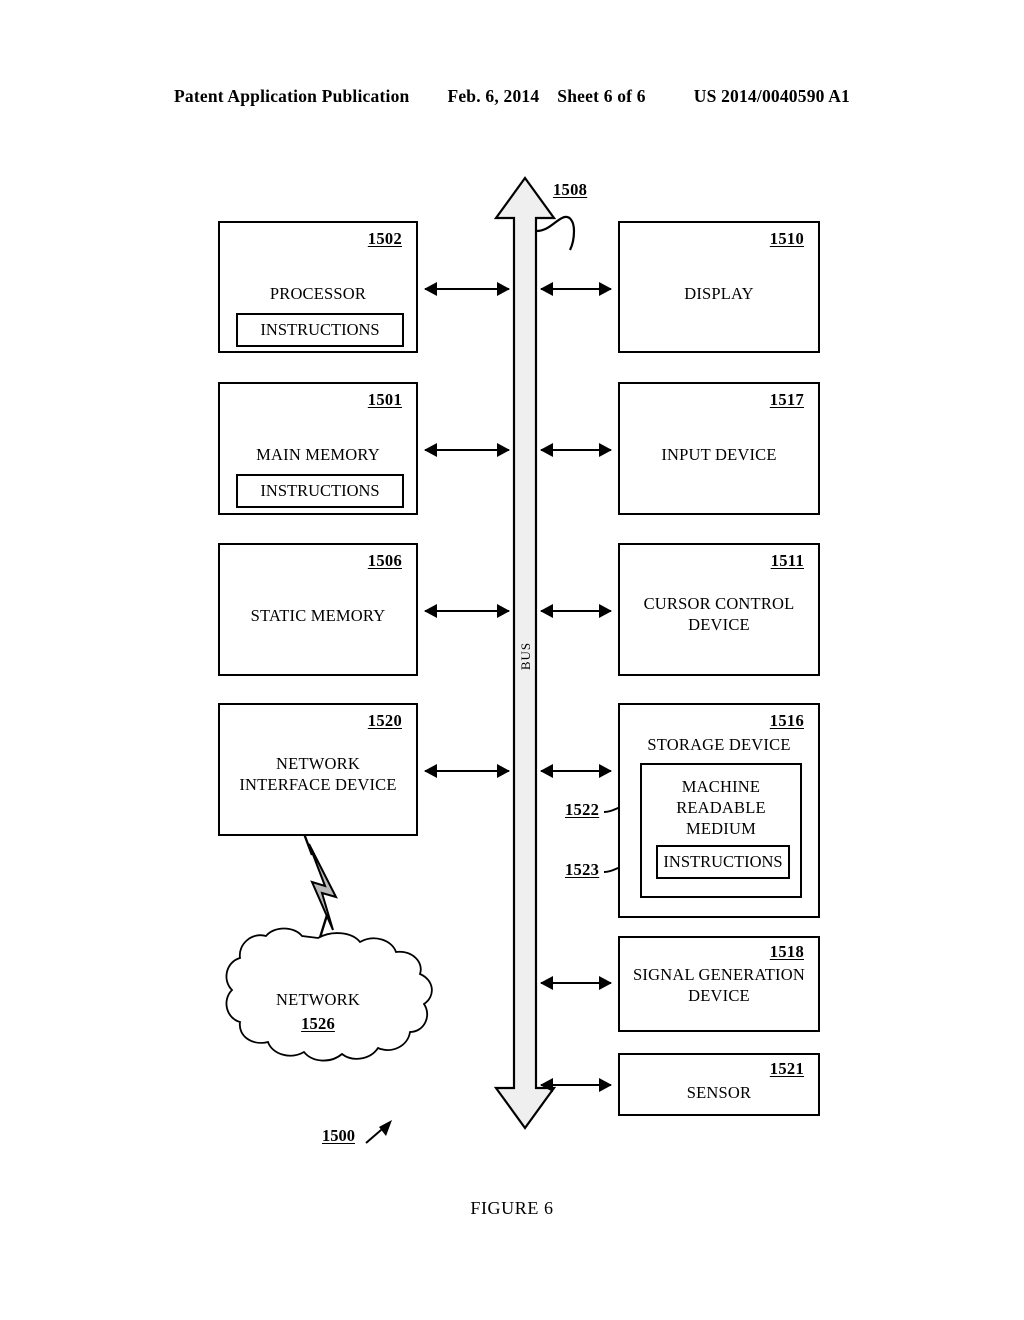  I want to click on arrow-bus-to-sensor, so click(576, 1085).